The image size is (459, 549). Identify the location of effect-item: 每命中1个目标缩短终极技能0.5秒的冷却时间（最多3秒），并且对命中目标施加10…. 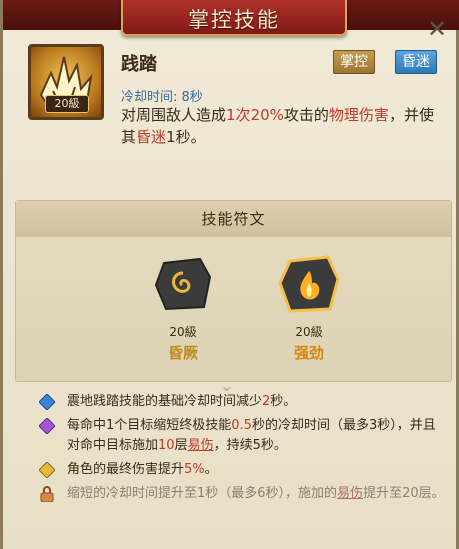
(240, 436).